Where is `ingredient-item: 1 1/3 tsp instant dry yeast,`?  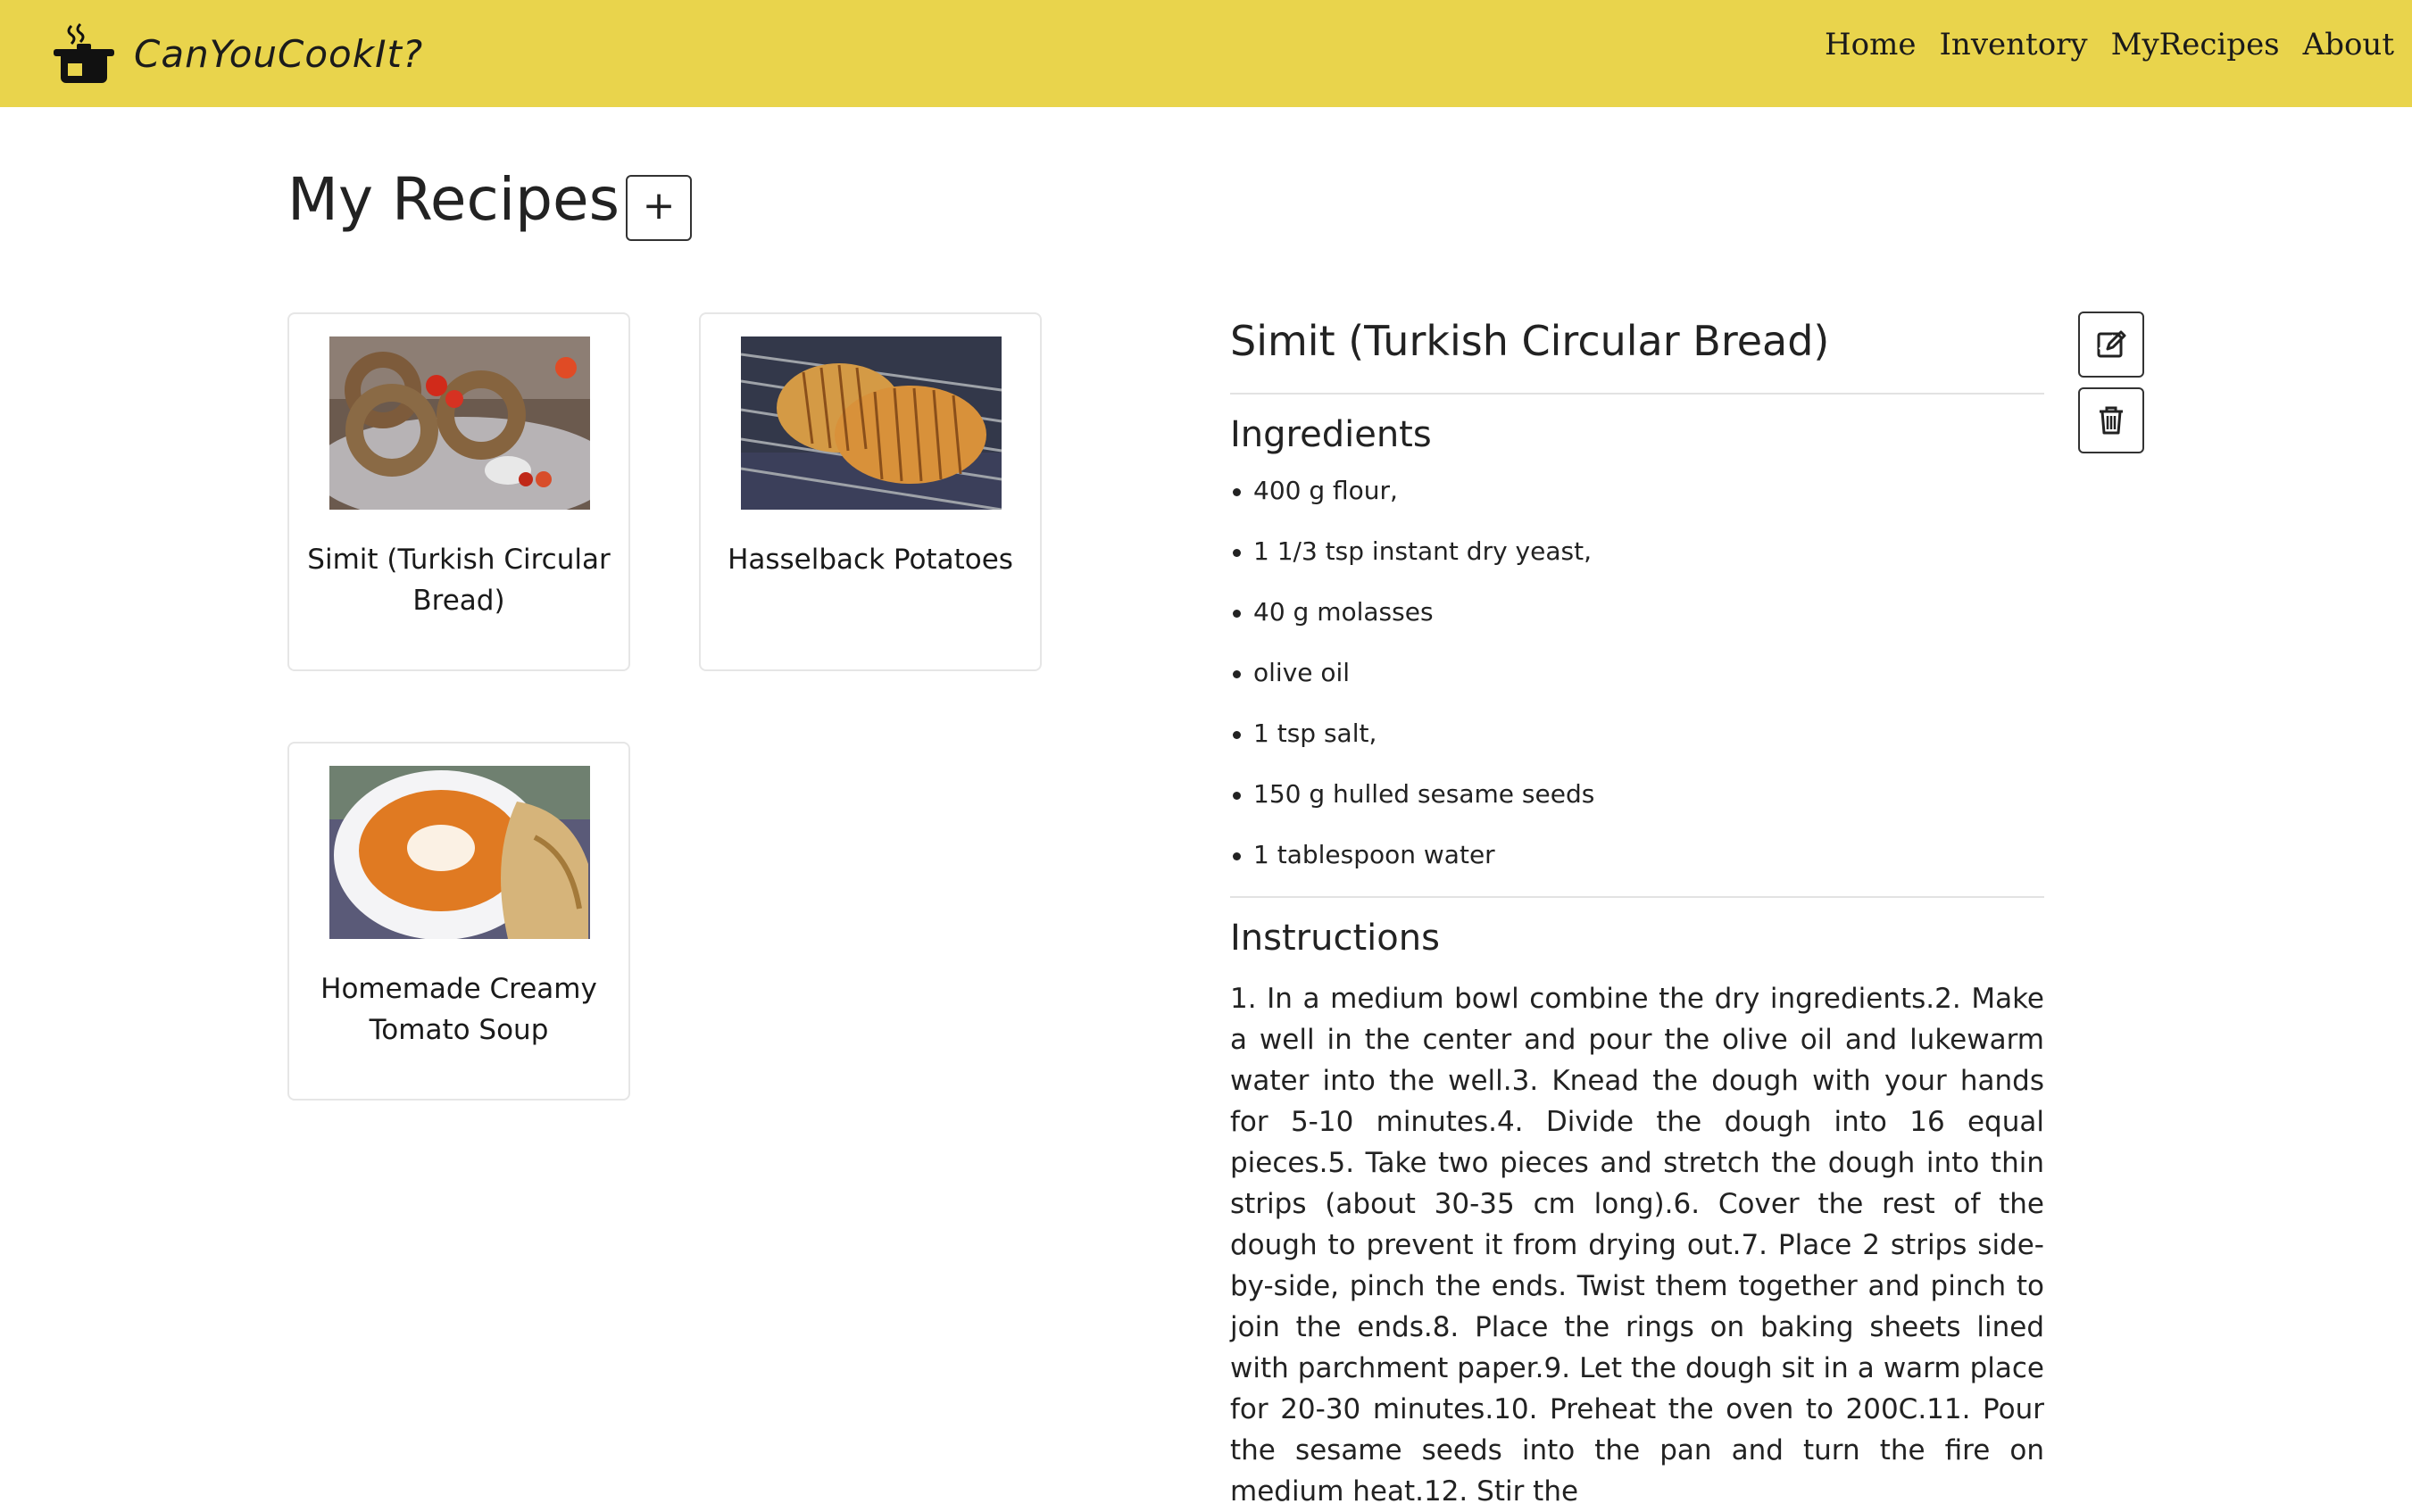
ingredient-item: 1 1/3 tsp instant dry yeast, is located at coordinates (1637, 564).